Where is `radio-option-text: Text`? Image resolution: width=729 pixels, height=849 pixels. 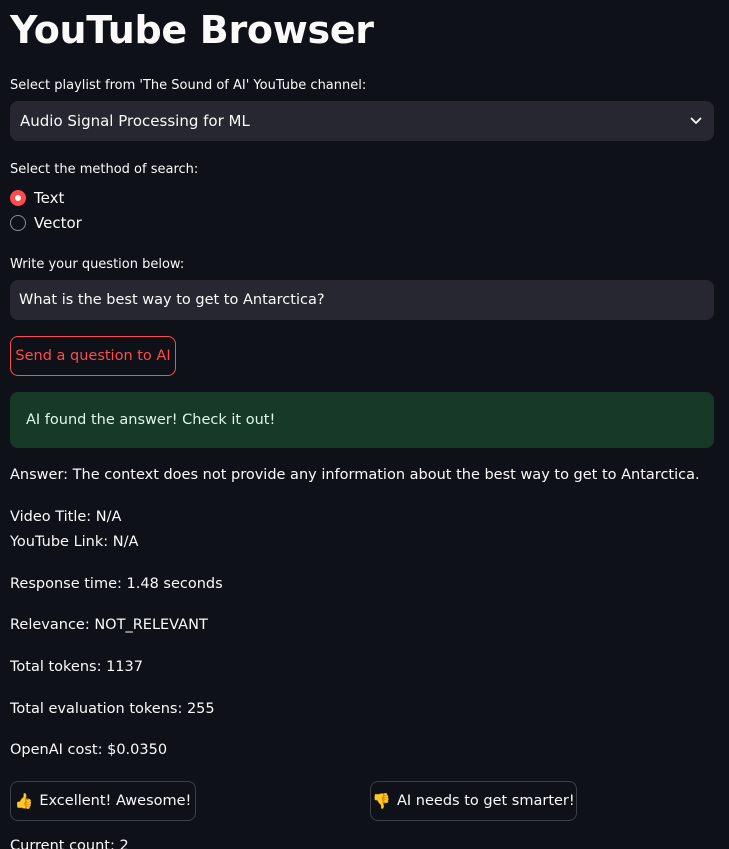 radio-option-text: Text is located at coordinates (37, 198).